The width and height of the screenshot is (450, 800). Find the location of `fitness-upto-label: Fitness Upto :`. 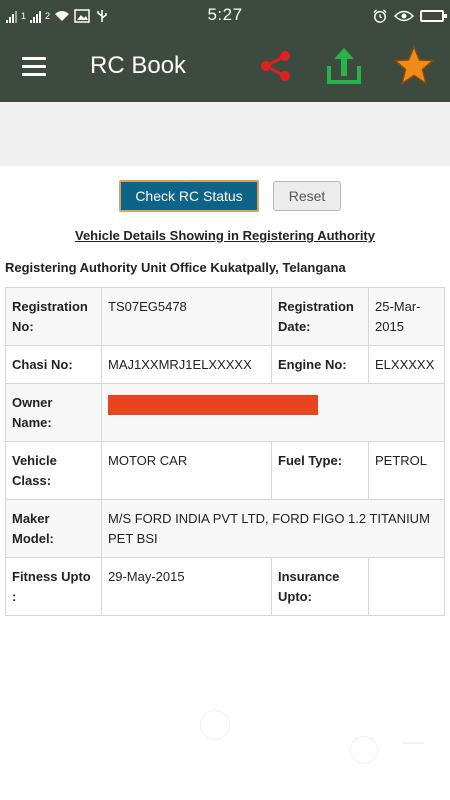

fitness-upto-label: Fitness Upto : is located at coordinates (53, 586).